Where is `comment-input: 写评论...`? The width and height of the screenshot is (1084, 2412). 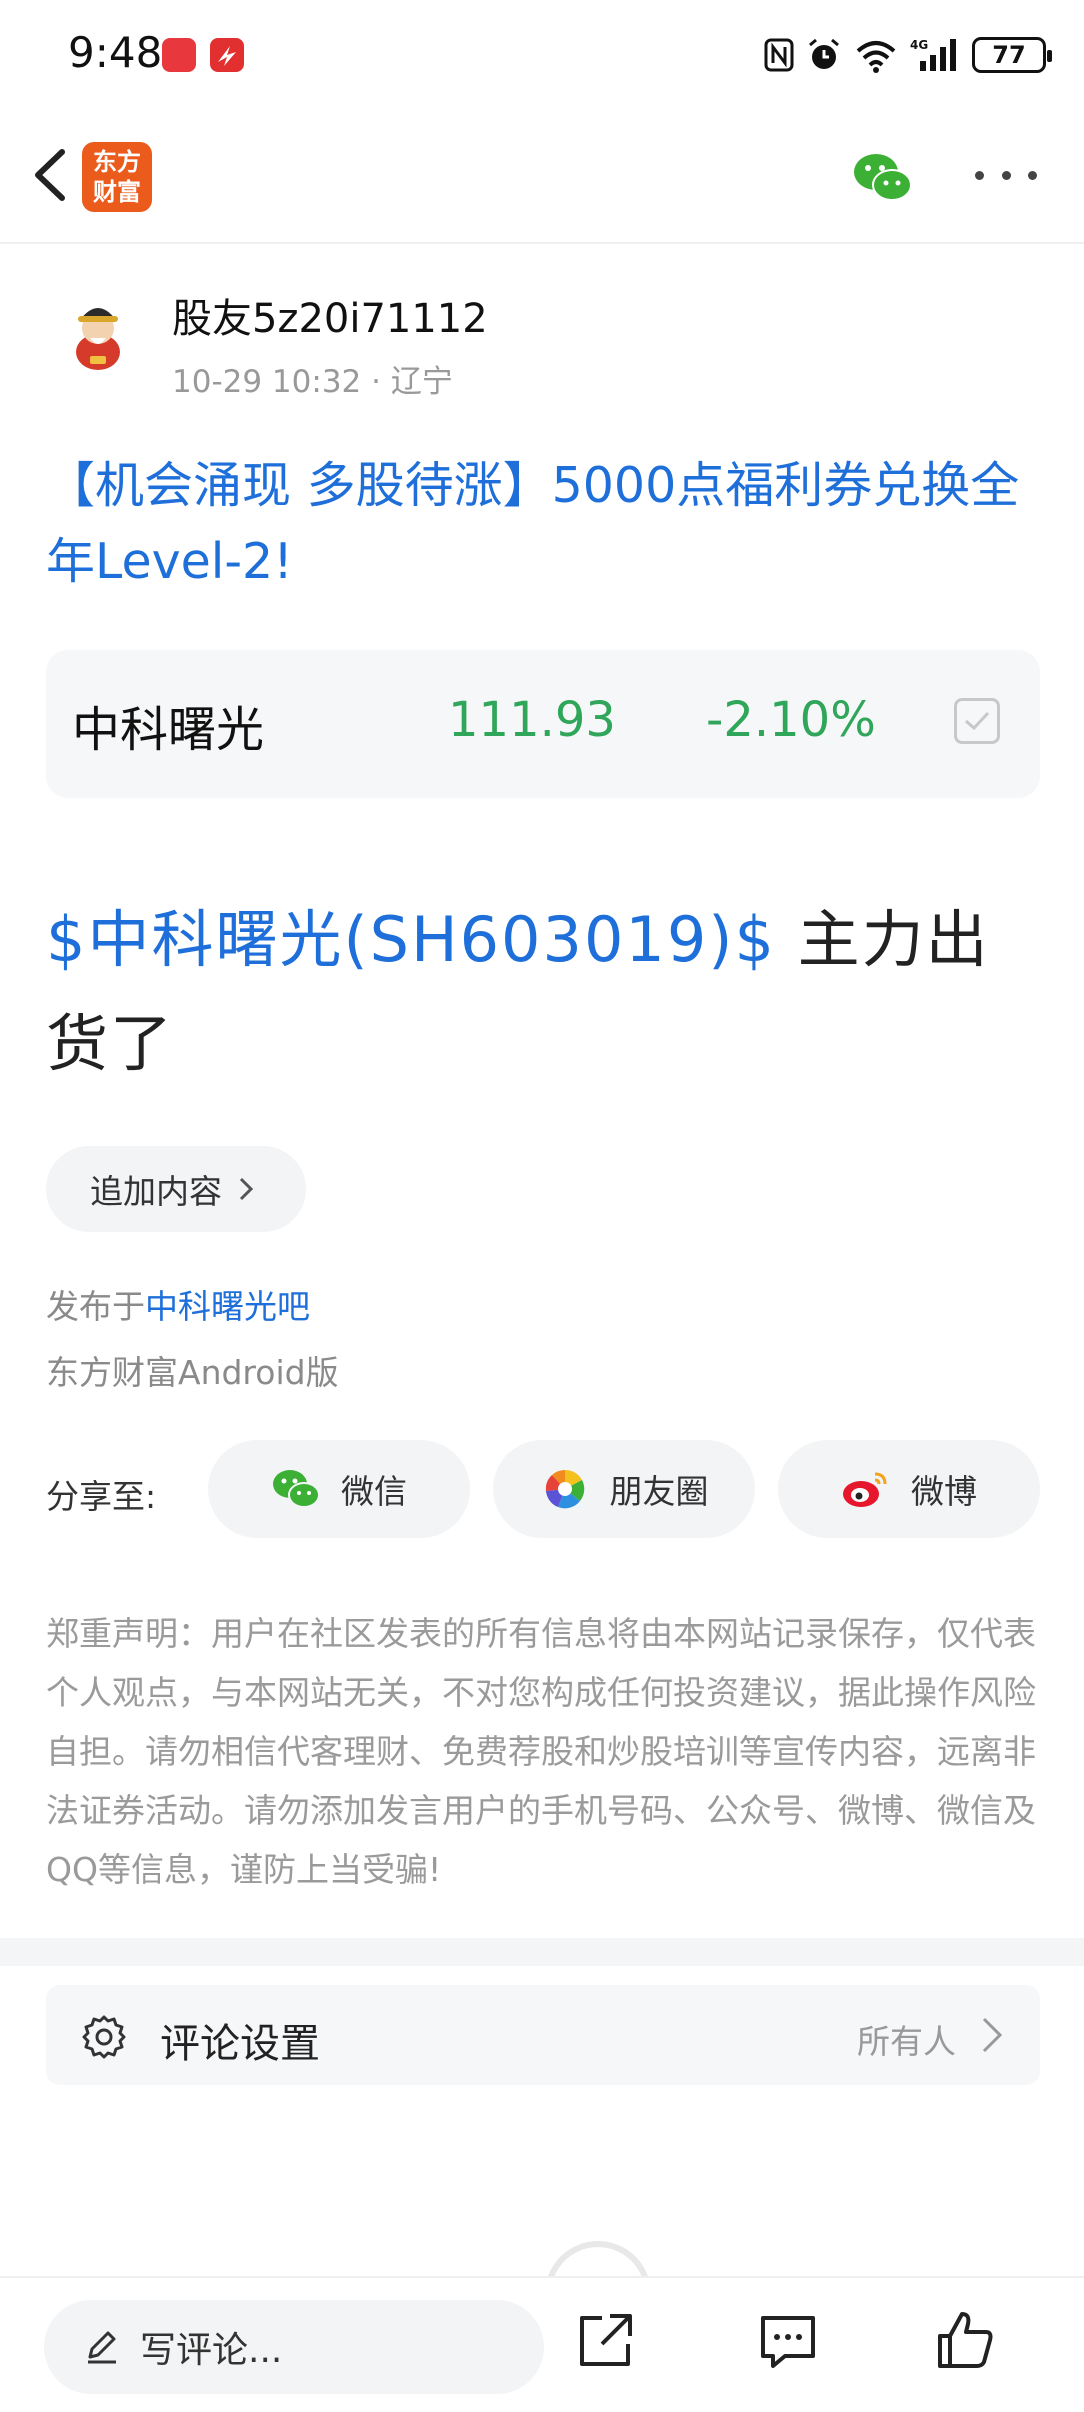
comment-input: 写评论... is located at coordinates (294, 2347).